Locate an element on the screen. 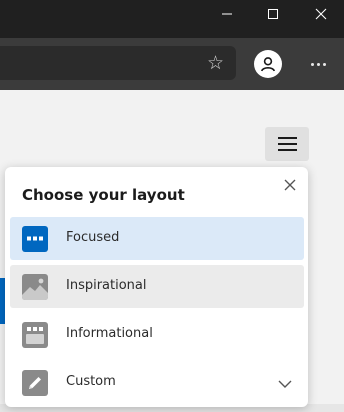 The height and width of the screenshot is (412, 344). chevron-down-icon is located at coordinates (285, 381).